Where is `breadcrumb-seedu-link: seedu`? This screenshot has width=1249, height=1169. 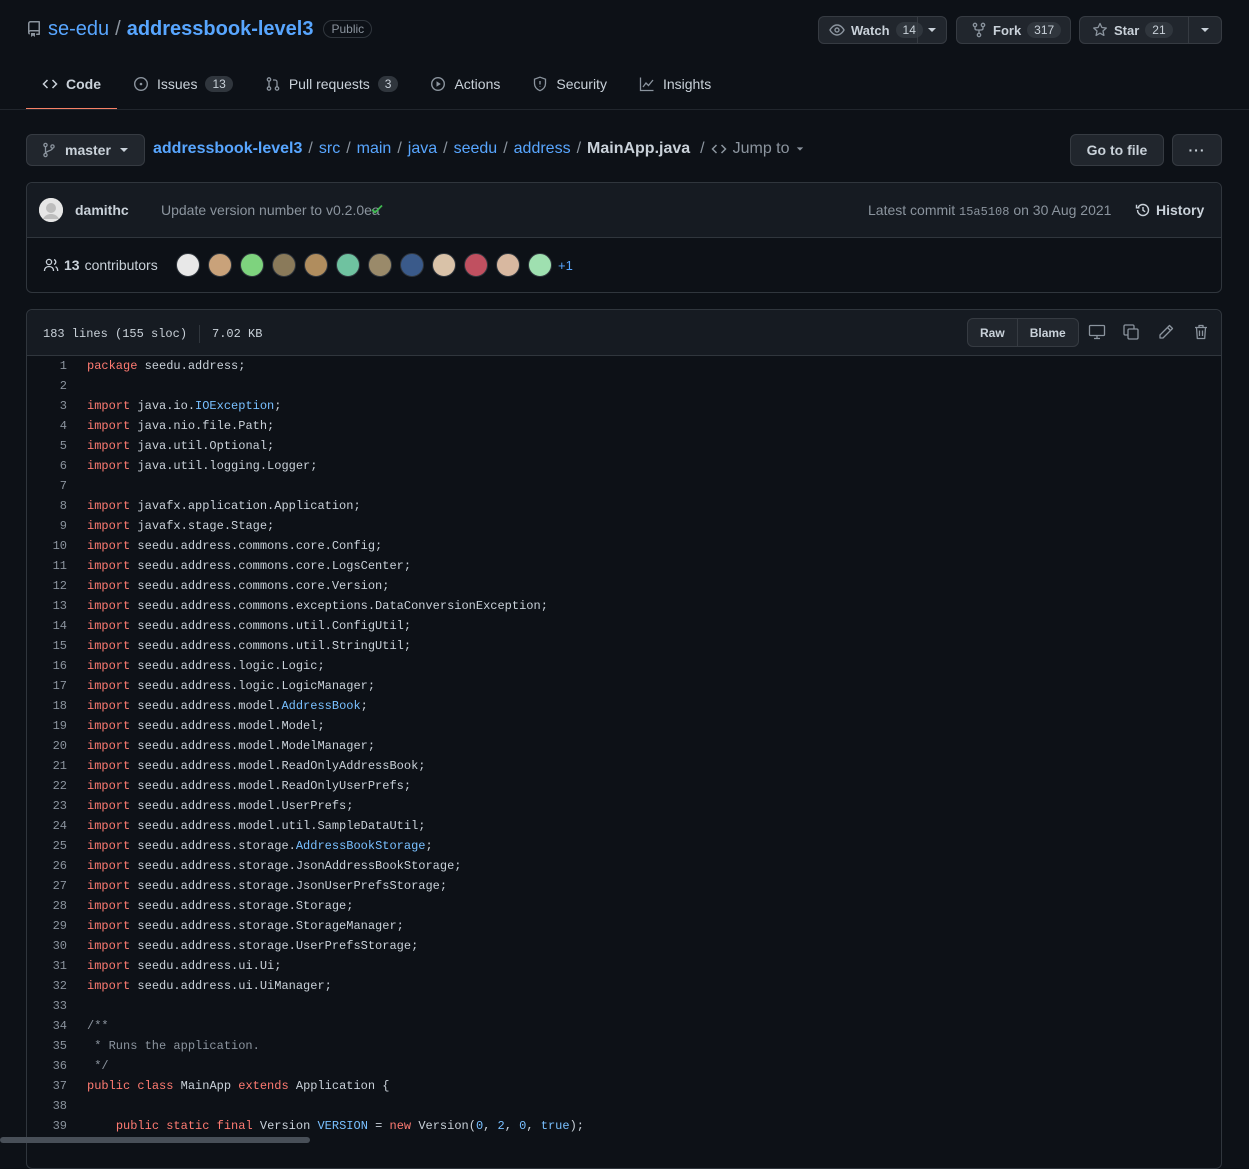 breadcrumb-seedu-link: seedu is located at coordinates (476, 149).